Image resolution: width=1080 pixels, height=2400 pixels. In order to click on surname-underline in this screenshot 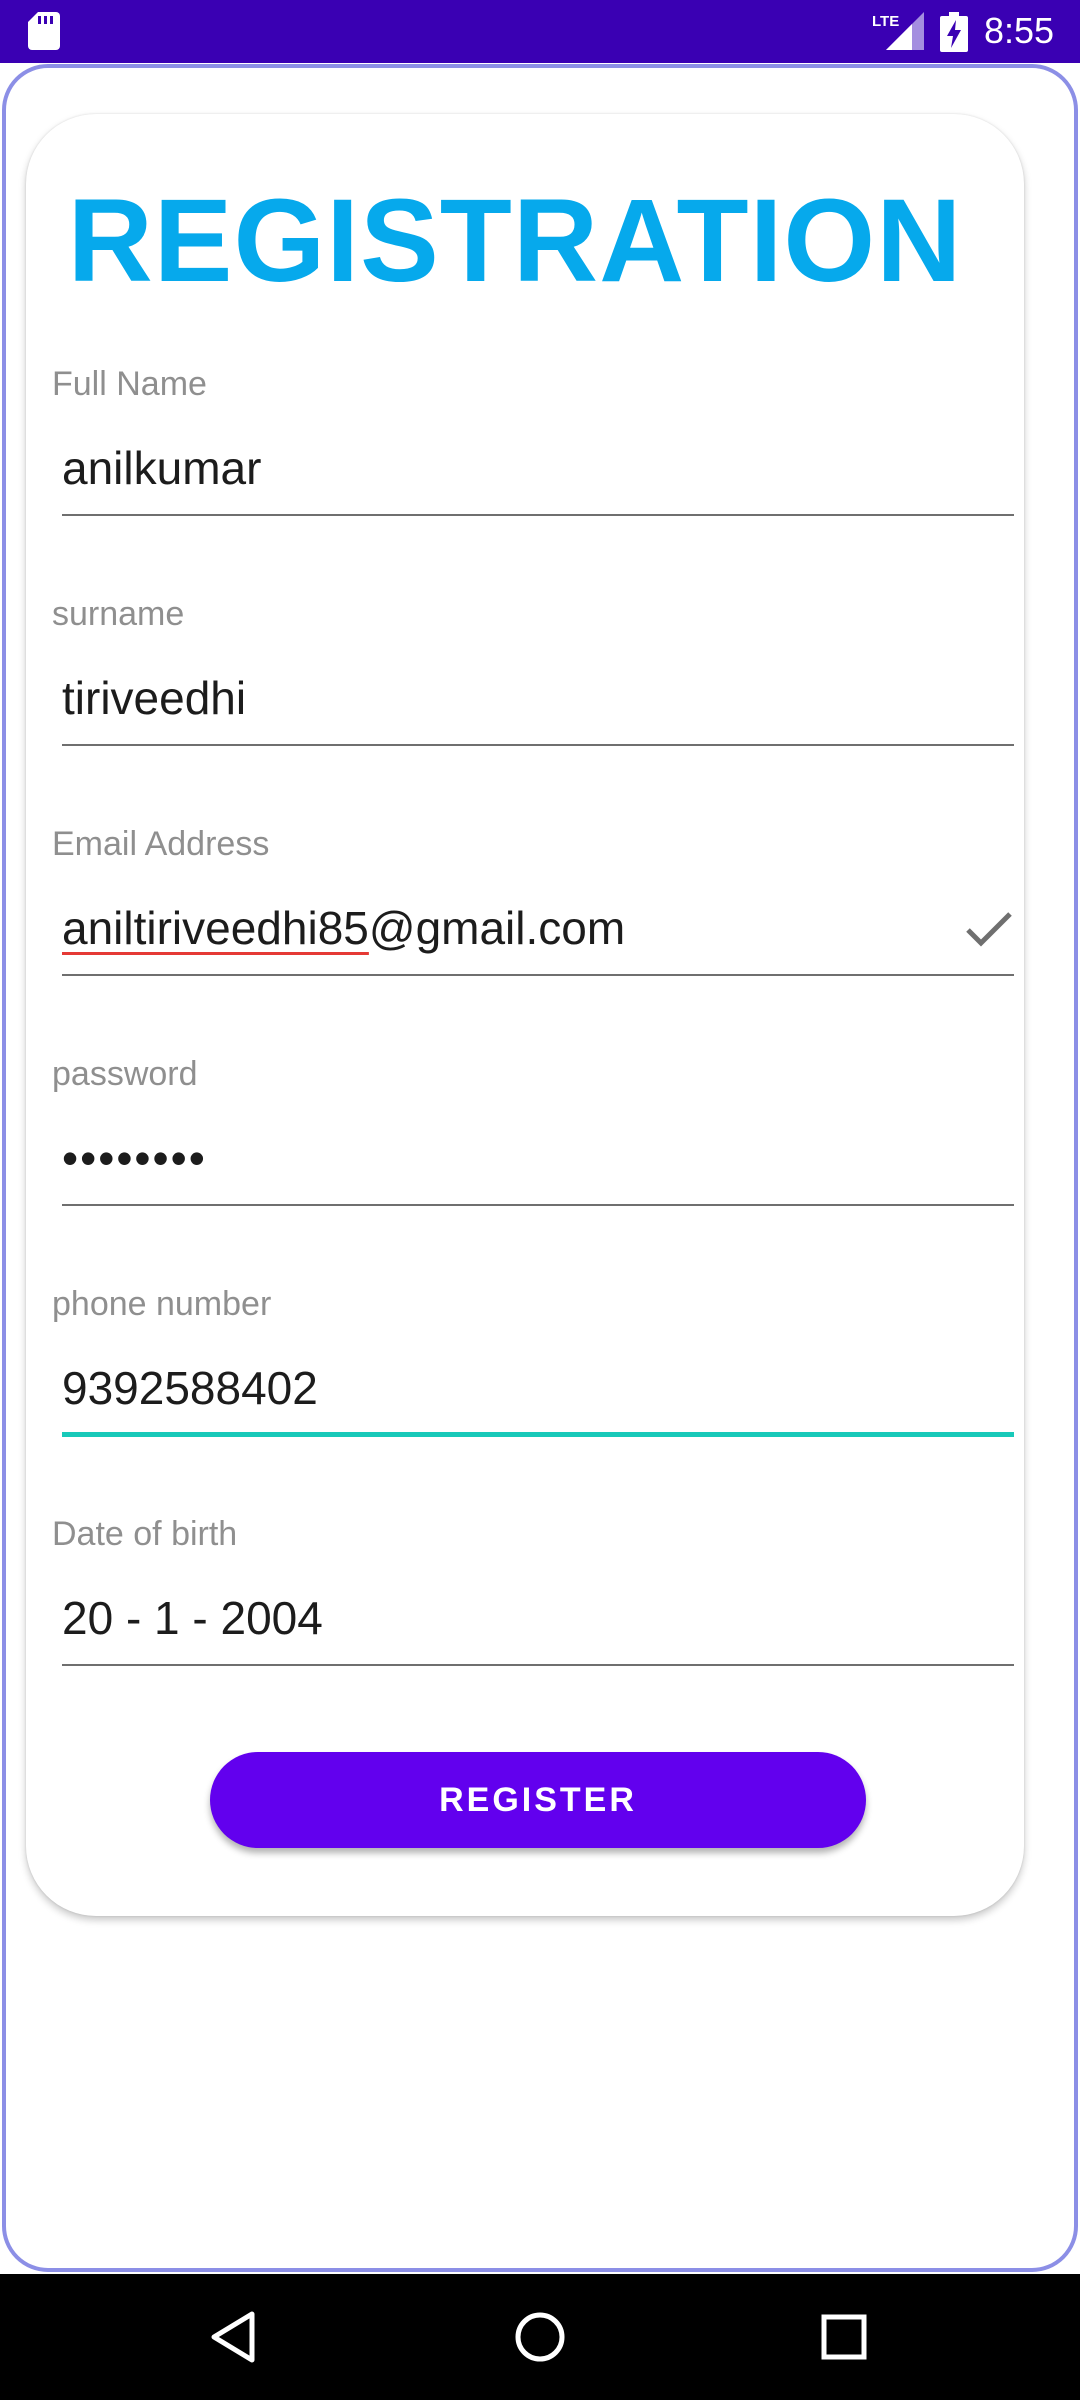, I will do `click(538, 745)`.